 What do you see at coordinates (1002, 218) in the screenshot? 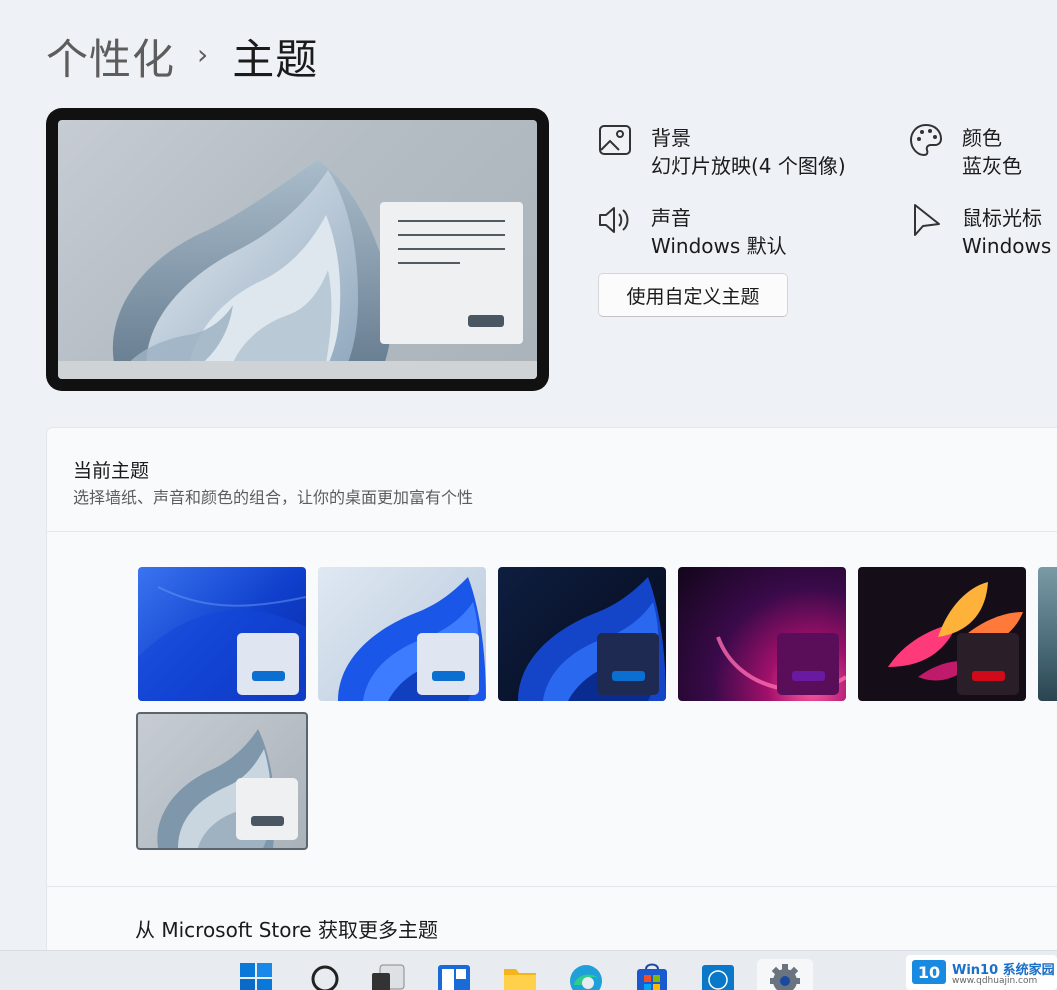
I see `cursor-label: 鼠标光标` at bounding box center [1002, 218].